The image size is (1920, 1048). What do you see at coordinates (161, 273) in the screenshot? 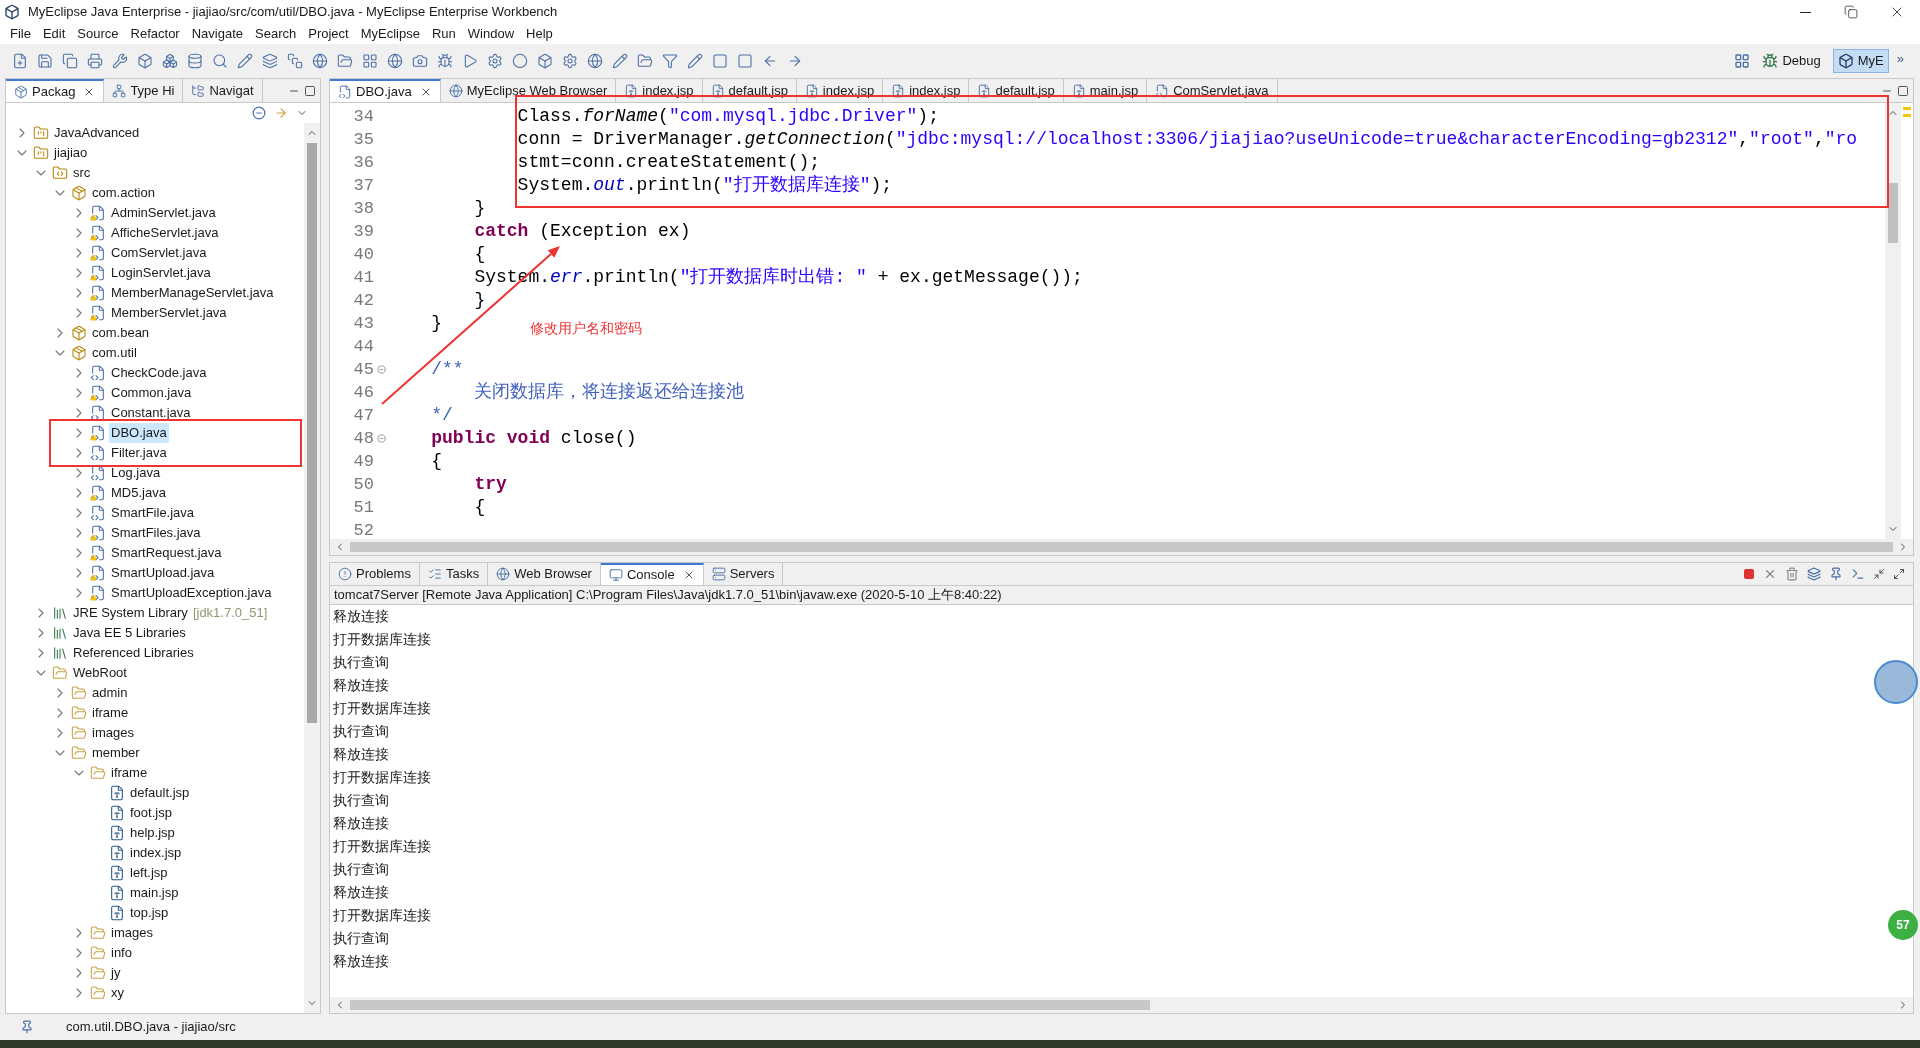
I see `tree-item: LoginServlet.java` at bounding box center [161, 273].